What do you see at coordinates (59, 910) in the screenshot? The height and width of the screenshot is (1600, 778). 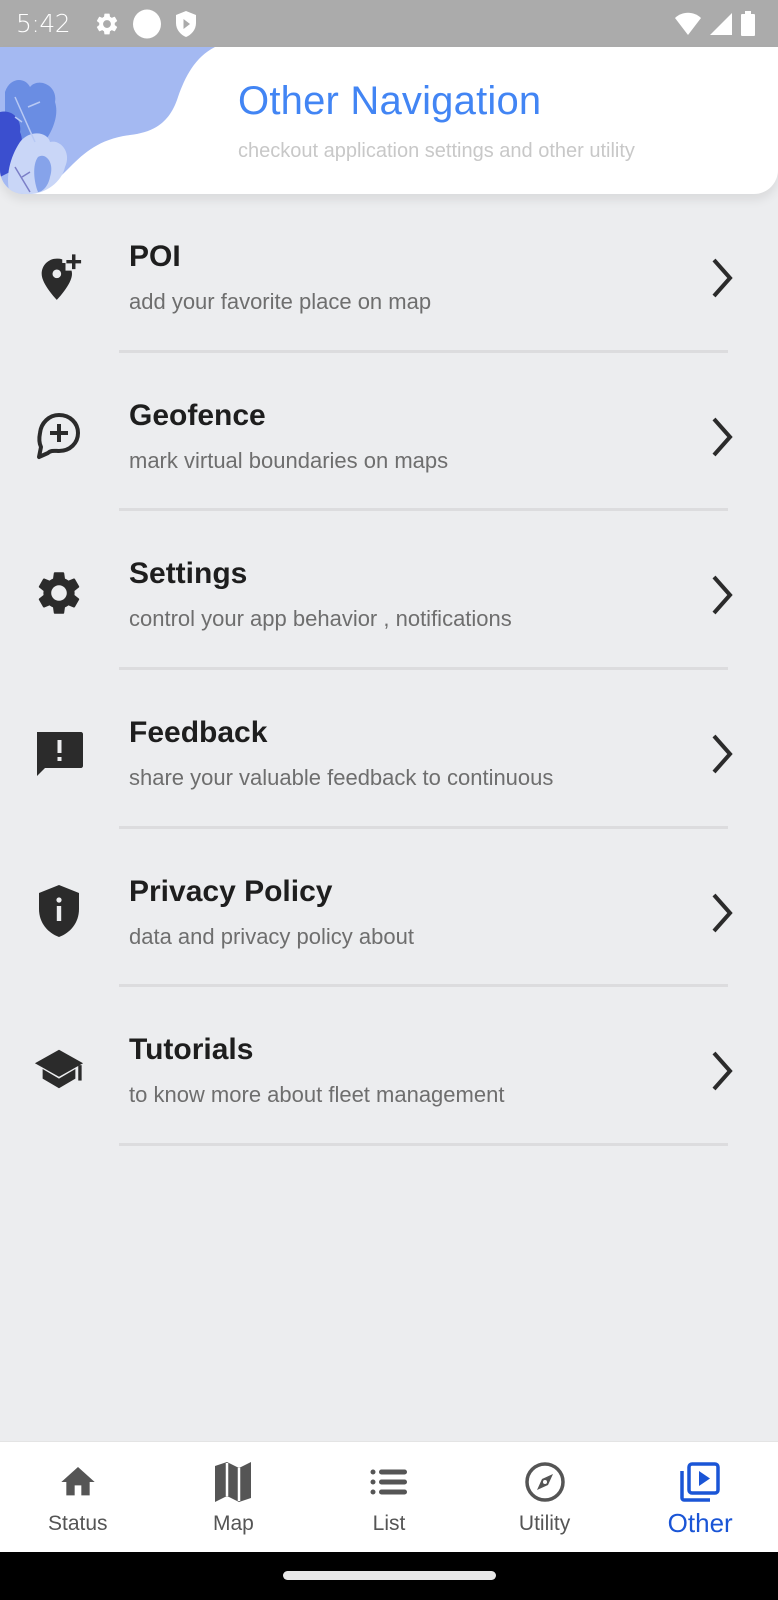 I see `shield-info-icon` at bounding box center [59, 910].